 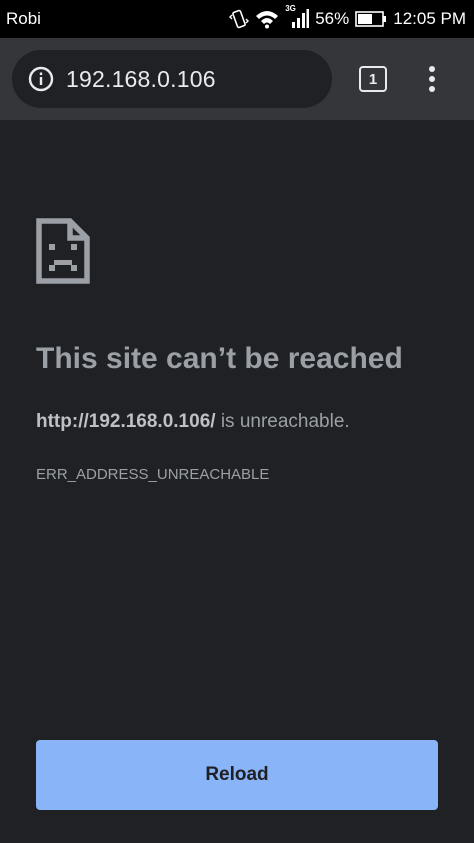 What do you see at coordinates (282, 421) in the screenshot?
I see `error-message: is unreachable.` at bounding box center [282, 421].